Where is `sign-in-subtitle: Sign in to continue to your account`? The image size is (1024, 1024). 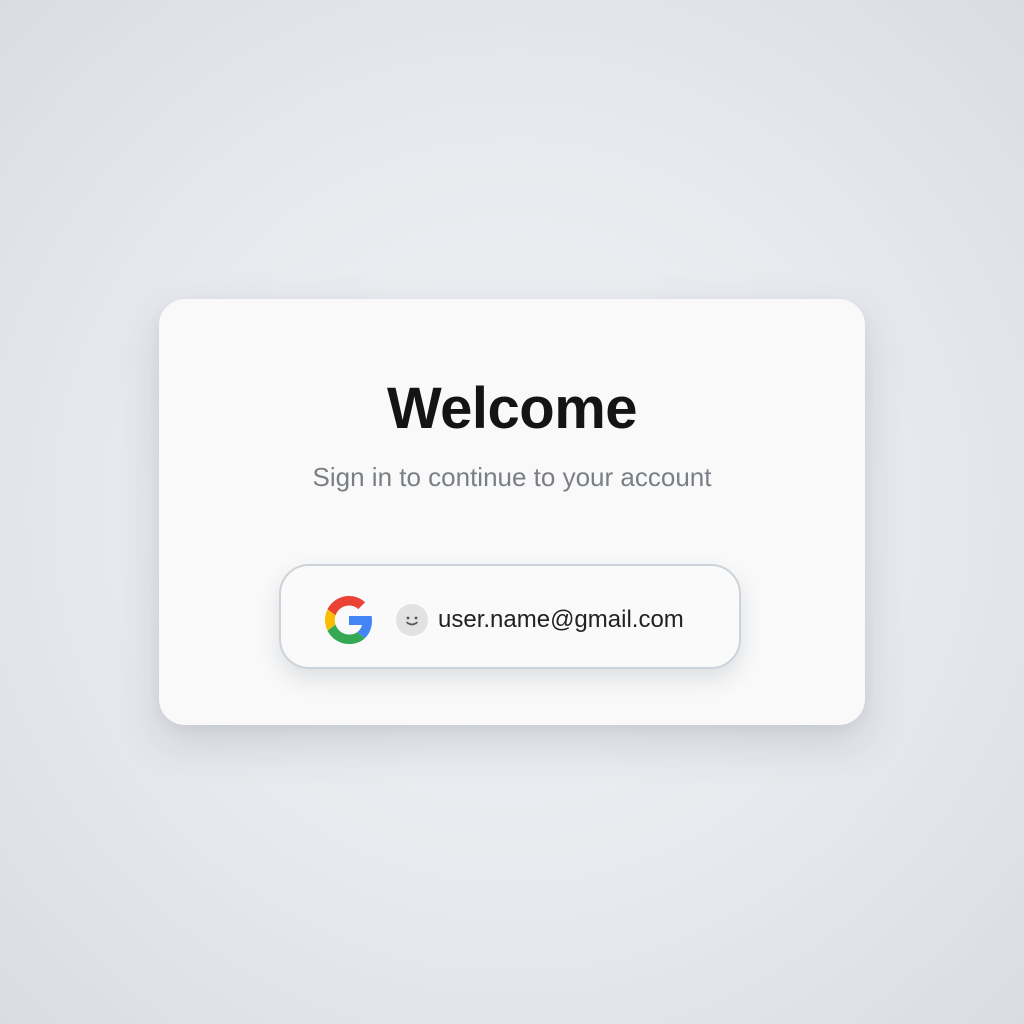 sign-in-subtitle: Sign in to continue to your account is located at coordinates (512, 477).